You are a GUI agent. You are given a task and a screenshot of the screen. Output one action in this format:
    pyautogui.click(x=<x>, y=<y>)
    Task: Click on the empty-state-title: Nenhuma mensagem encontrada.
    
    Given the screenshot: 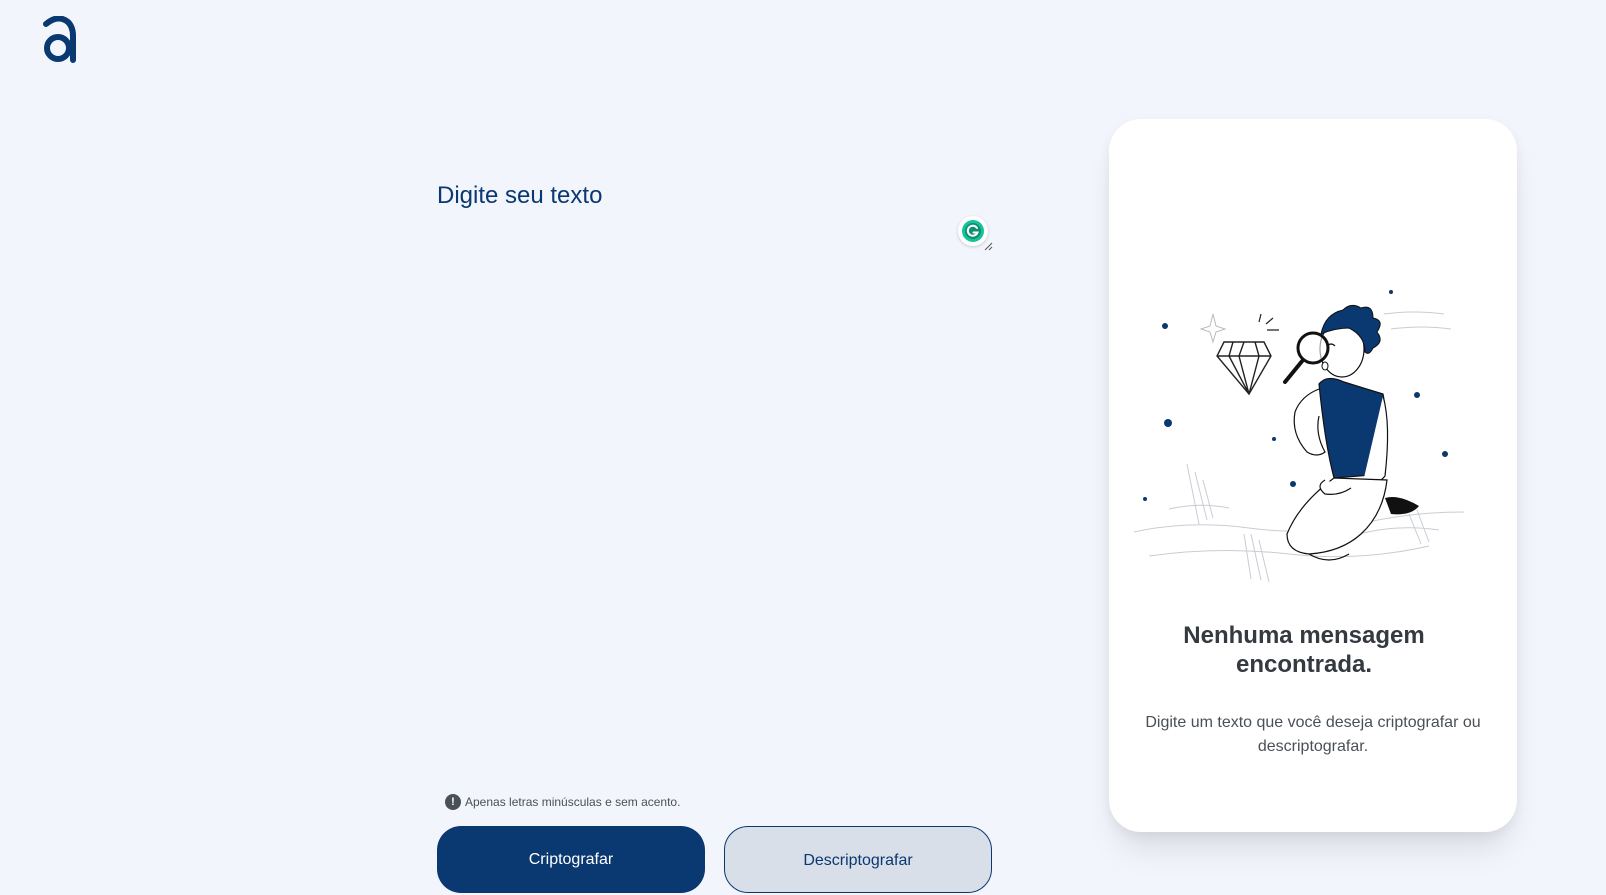 What is the action you would take?
    pyautogui.click(x=1304, y=650)
    